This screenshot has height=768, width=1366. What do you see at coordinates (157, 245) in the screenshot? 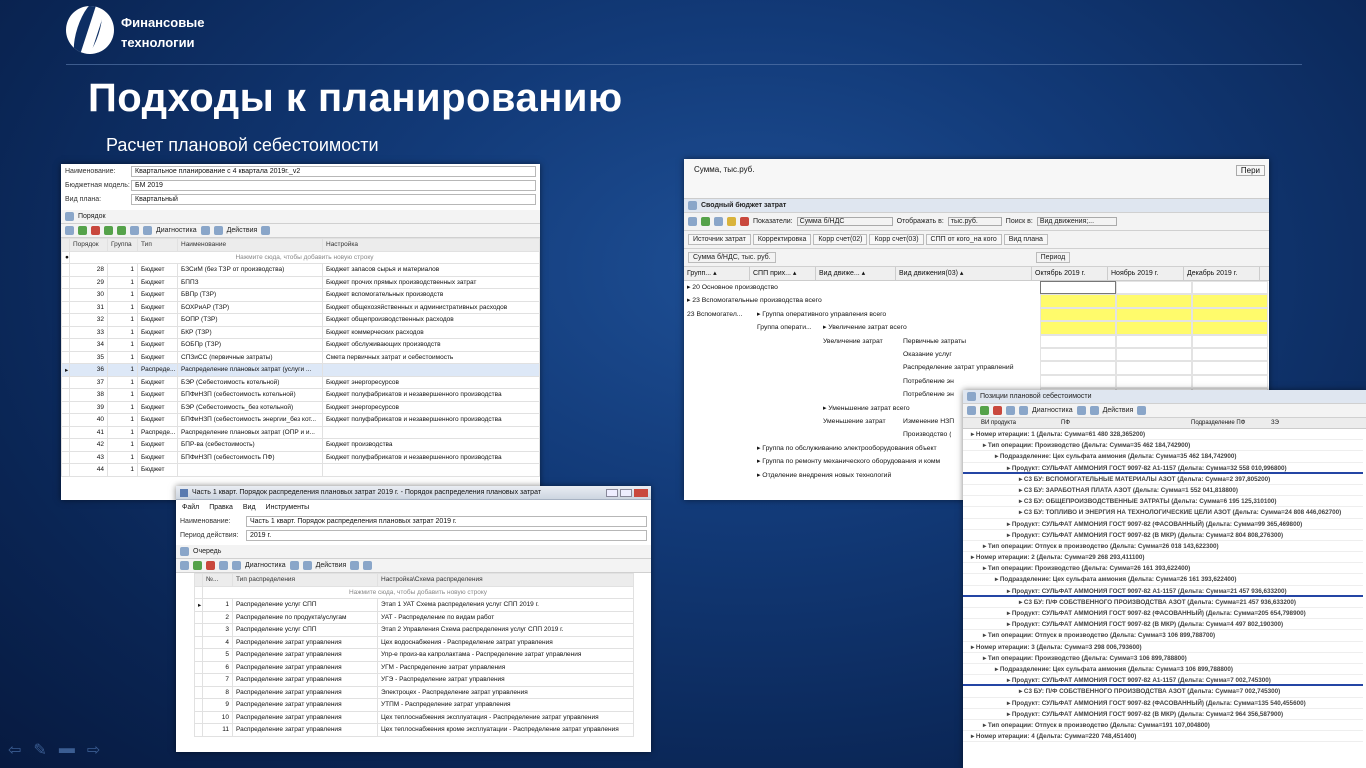
I see `column-header: Тип` at bounding box center [157, 245].